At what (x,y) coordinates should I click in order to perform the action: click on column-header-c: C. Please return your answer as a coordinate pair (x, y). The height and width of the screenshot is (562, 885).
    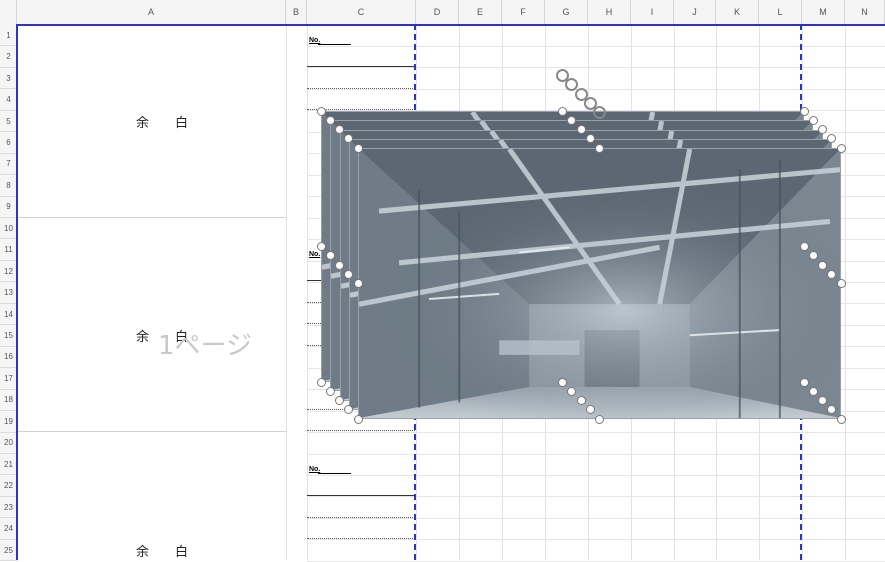
    Looking at the image, I should click on (361, 12).